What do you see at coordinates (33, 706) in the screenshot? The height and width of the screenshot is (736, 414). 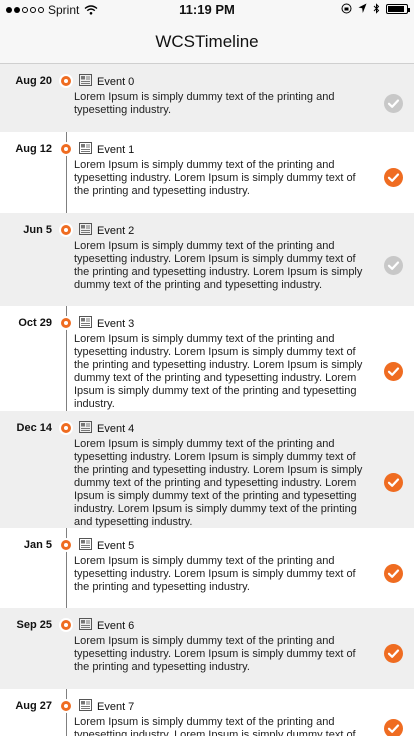 I see `event-date: Aug 27` at bounding box center [33, 706].